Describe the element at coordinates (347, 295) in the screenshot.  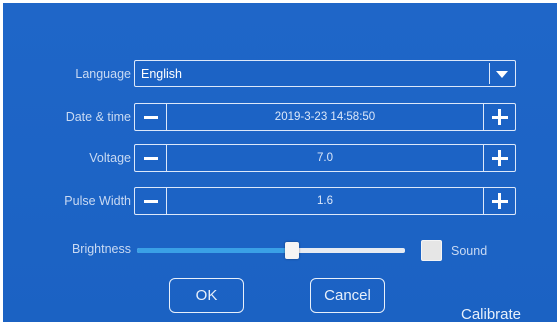
I see `cancel-button: Cancel` at that location.